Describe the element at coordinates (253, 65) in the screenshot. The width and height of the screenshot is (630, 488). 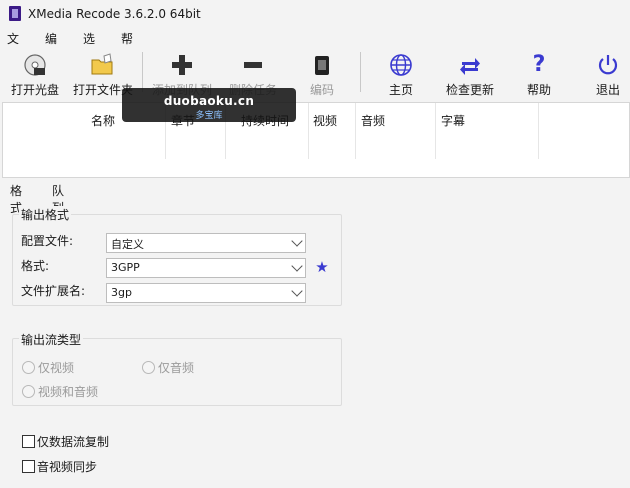
I see `minus-icon` at that location.